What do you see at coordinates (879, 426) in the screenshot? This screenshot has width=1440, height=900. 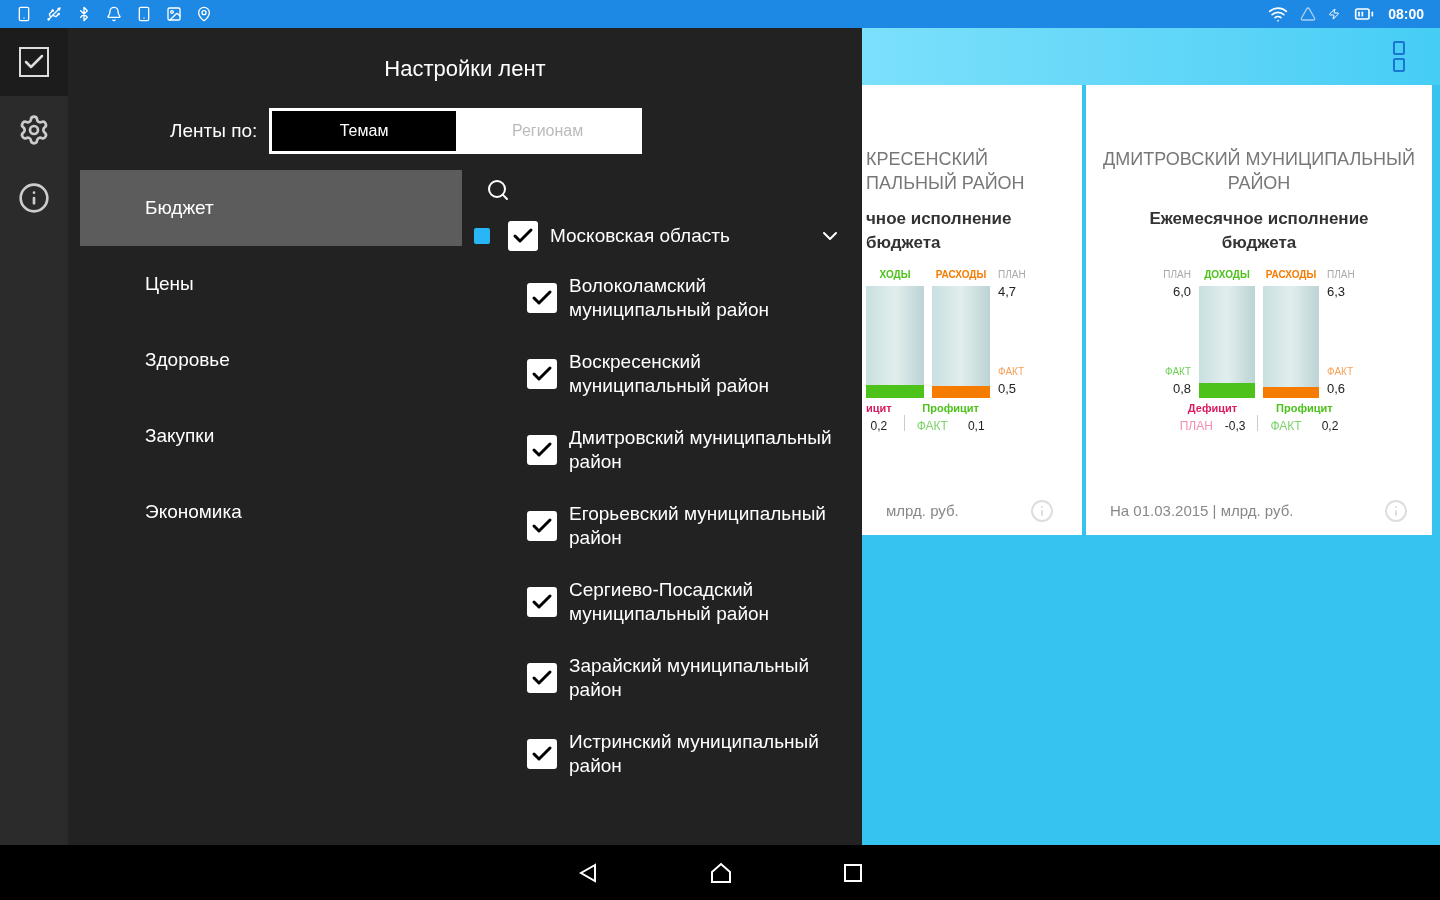 I see `deficit-value: 0,2` at bounding box center [879, 426].